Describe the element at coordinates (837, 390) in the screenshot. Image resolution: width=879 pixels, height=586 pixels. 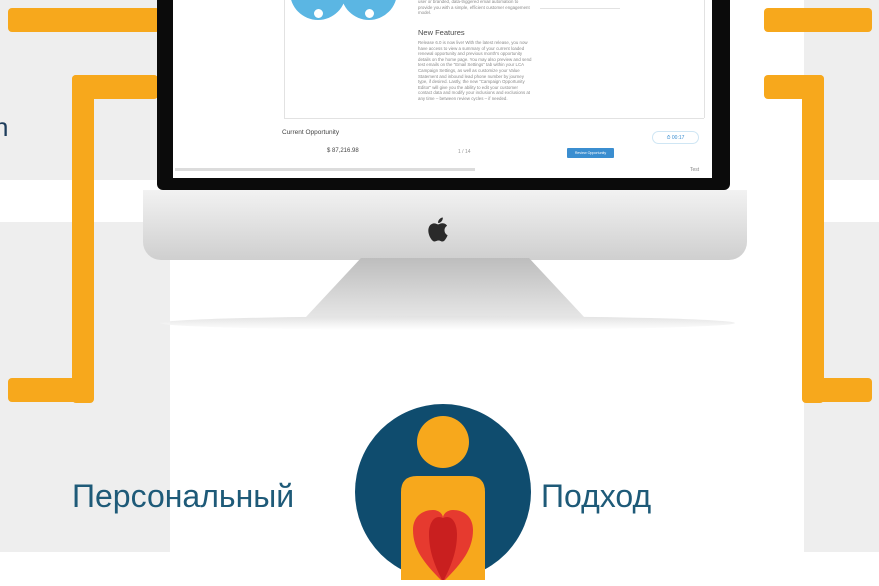
I see `bracket-right-arm-bottom` at that location.